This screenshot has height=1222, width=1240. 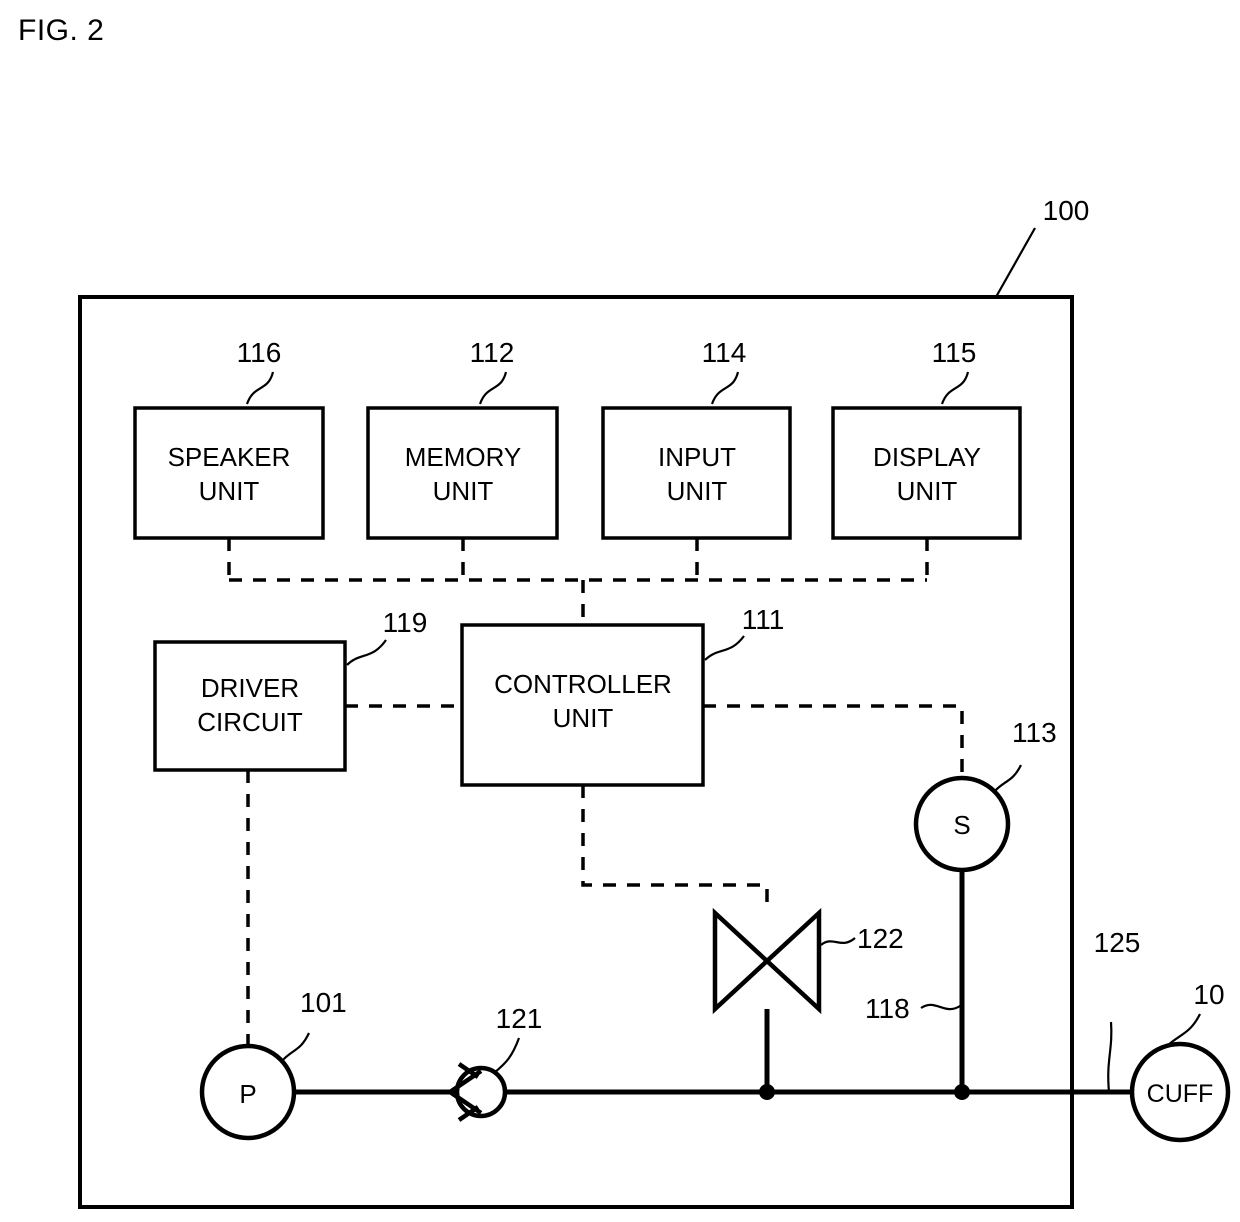 I want to click on sensor-node-symbol: S, so click(x=961, y=825).